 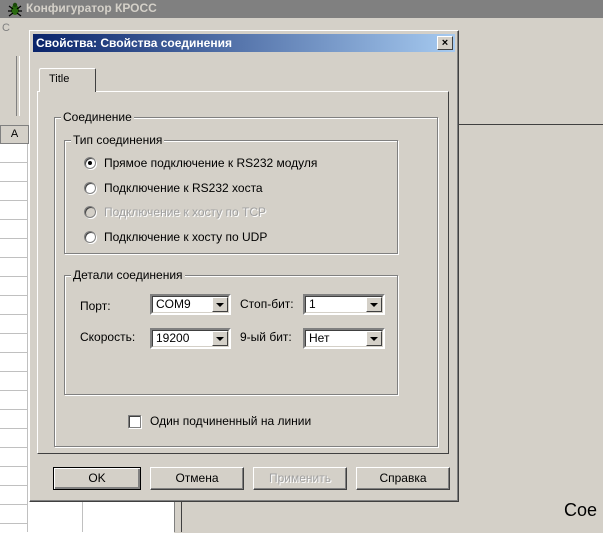 What do you see at coordinates (186, 237) in the screenshot?
I see `radio-label: Подключение к хосту по UDP` at bounding box center [186, 237].